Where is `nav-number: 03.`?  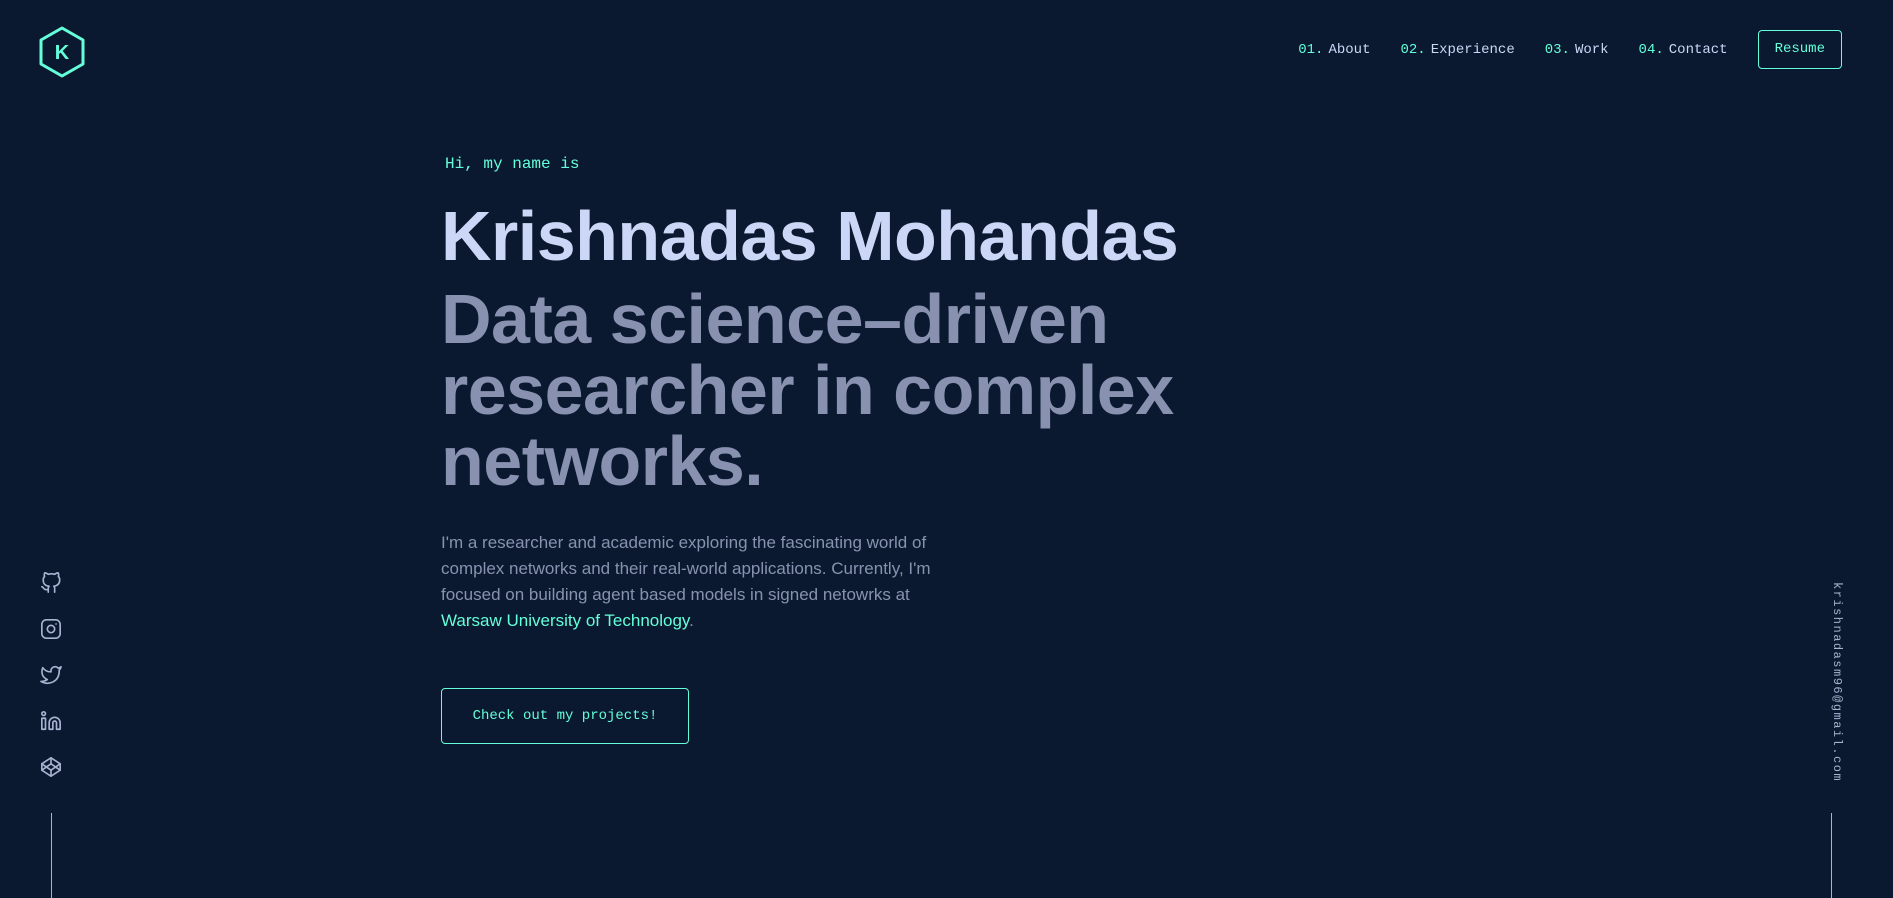
nav-number: 03. is located at coordinates (1557, 49).